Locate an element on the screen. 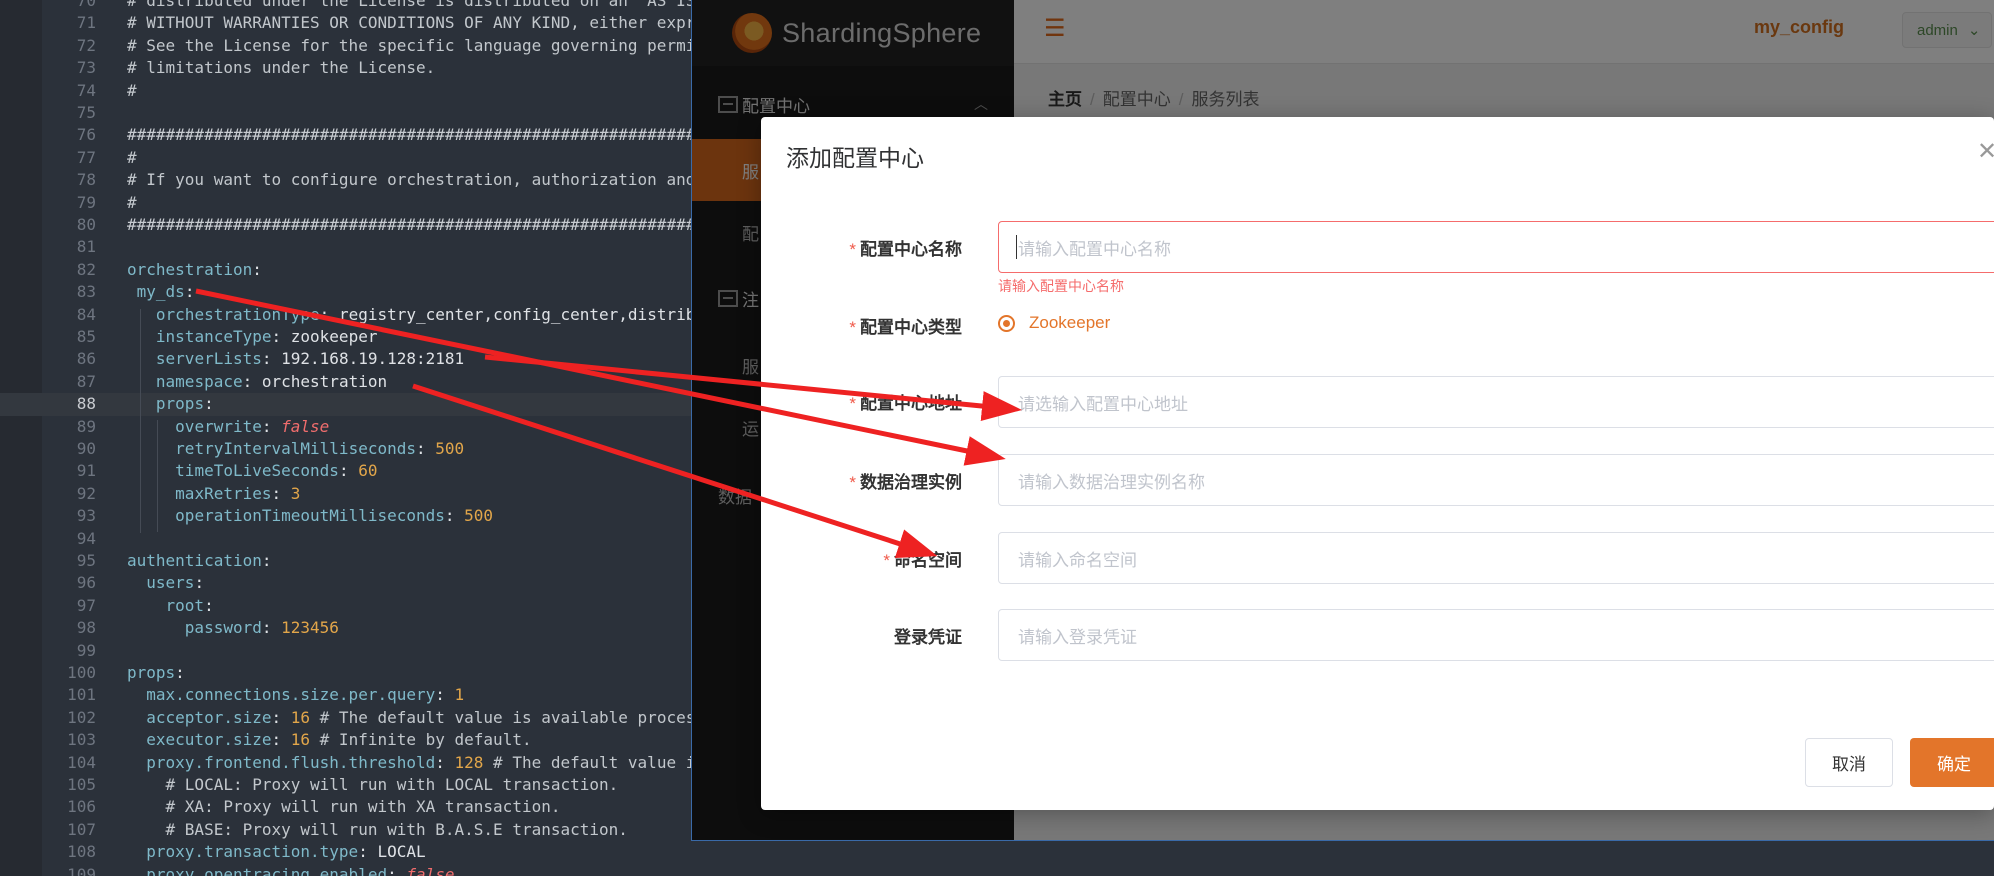 The height and width of the screenshot is (876, 1994). code-token: password is located at coordinates (223, 628).